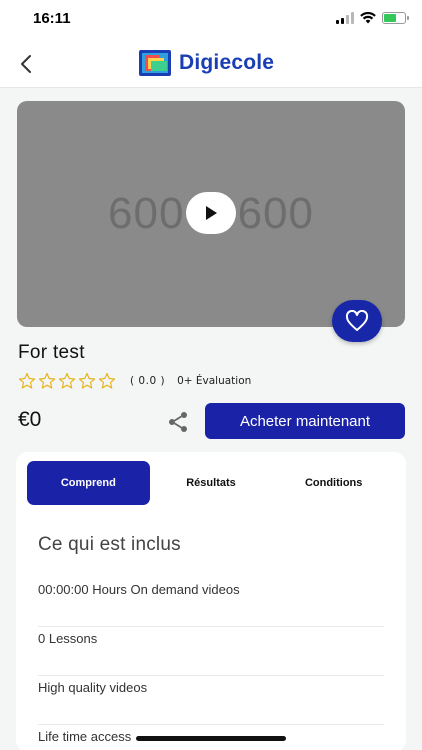  I want to click on star-rating, so click(67, 381).